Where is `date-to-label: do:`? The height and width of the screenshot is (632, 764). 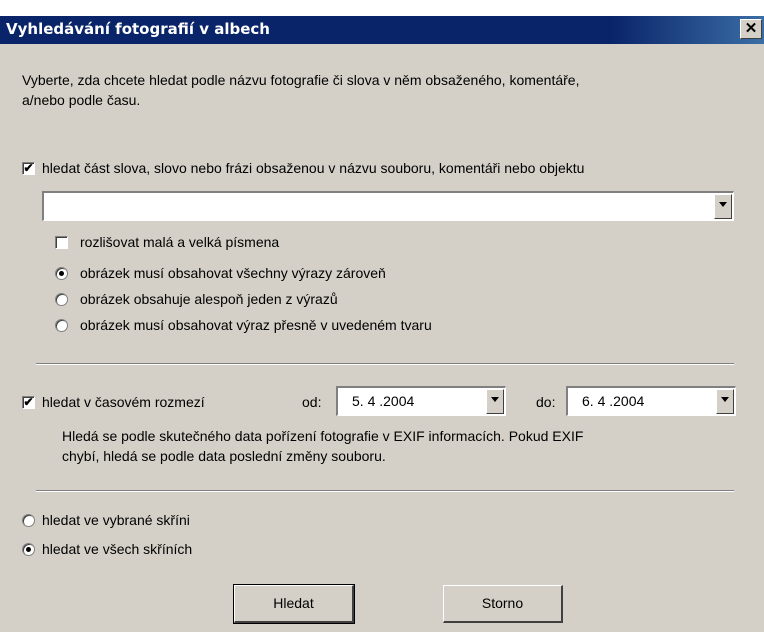 date-to-label: do: is located at coordinates (546, 402).